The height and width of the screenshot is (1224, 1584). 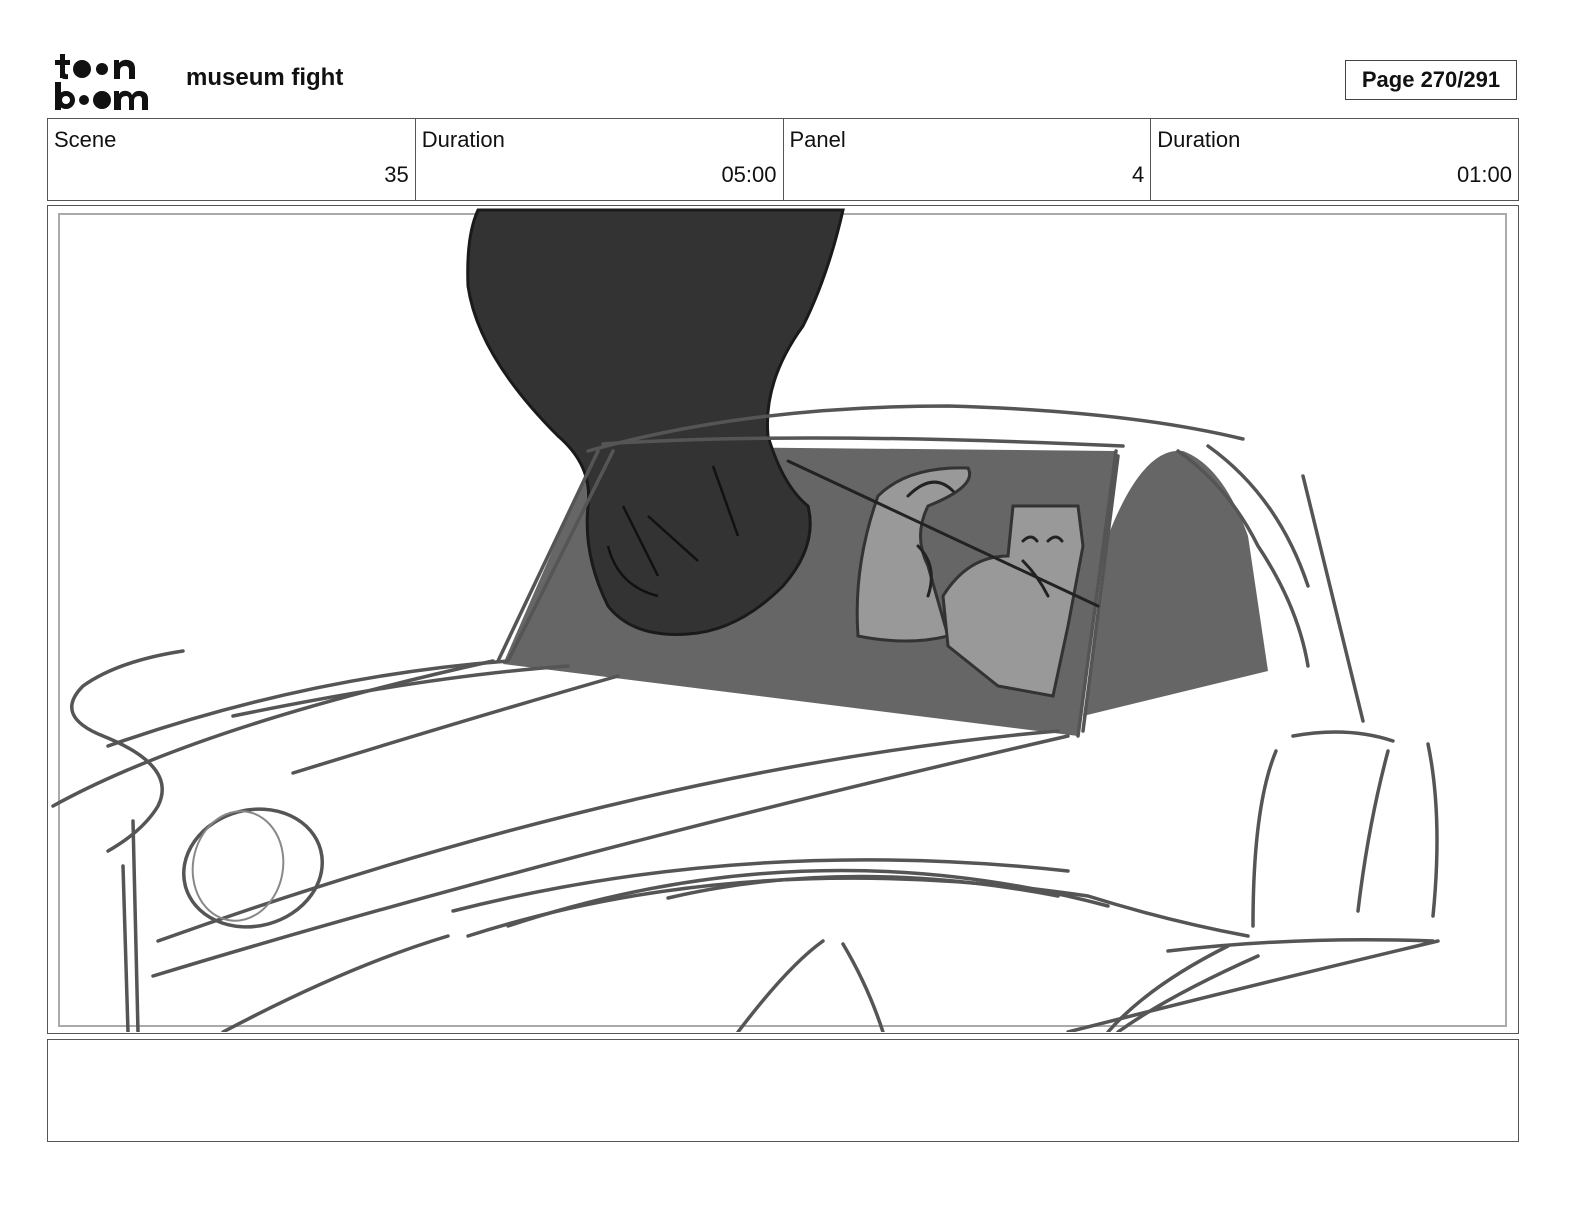 I want to click on scene-cell: Scene 35, so click(x=232, y=159).